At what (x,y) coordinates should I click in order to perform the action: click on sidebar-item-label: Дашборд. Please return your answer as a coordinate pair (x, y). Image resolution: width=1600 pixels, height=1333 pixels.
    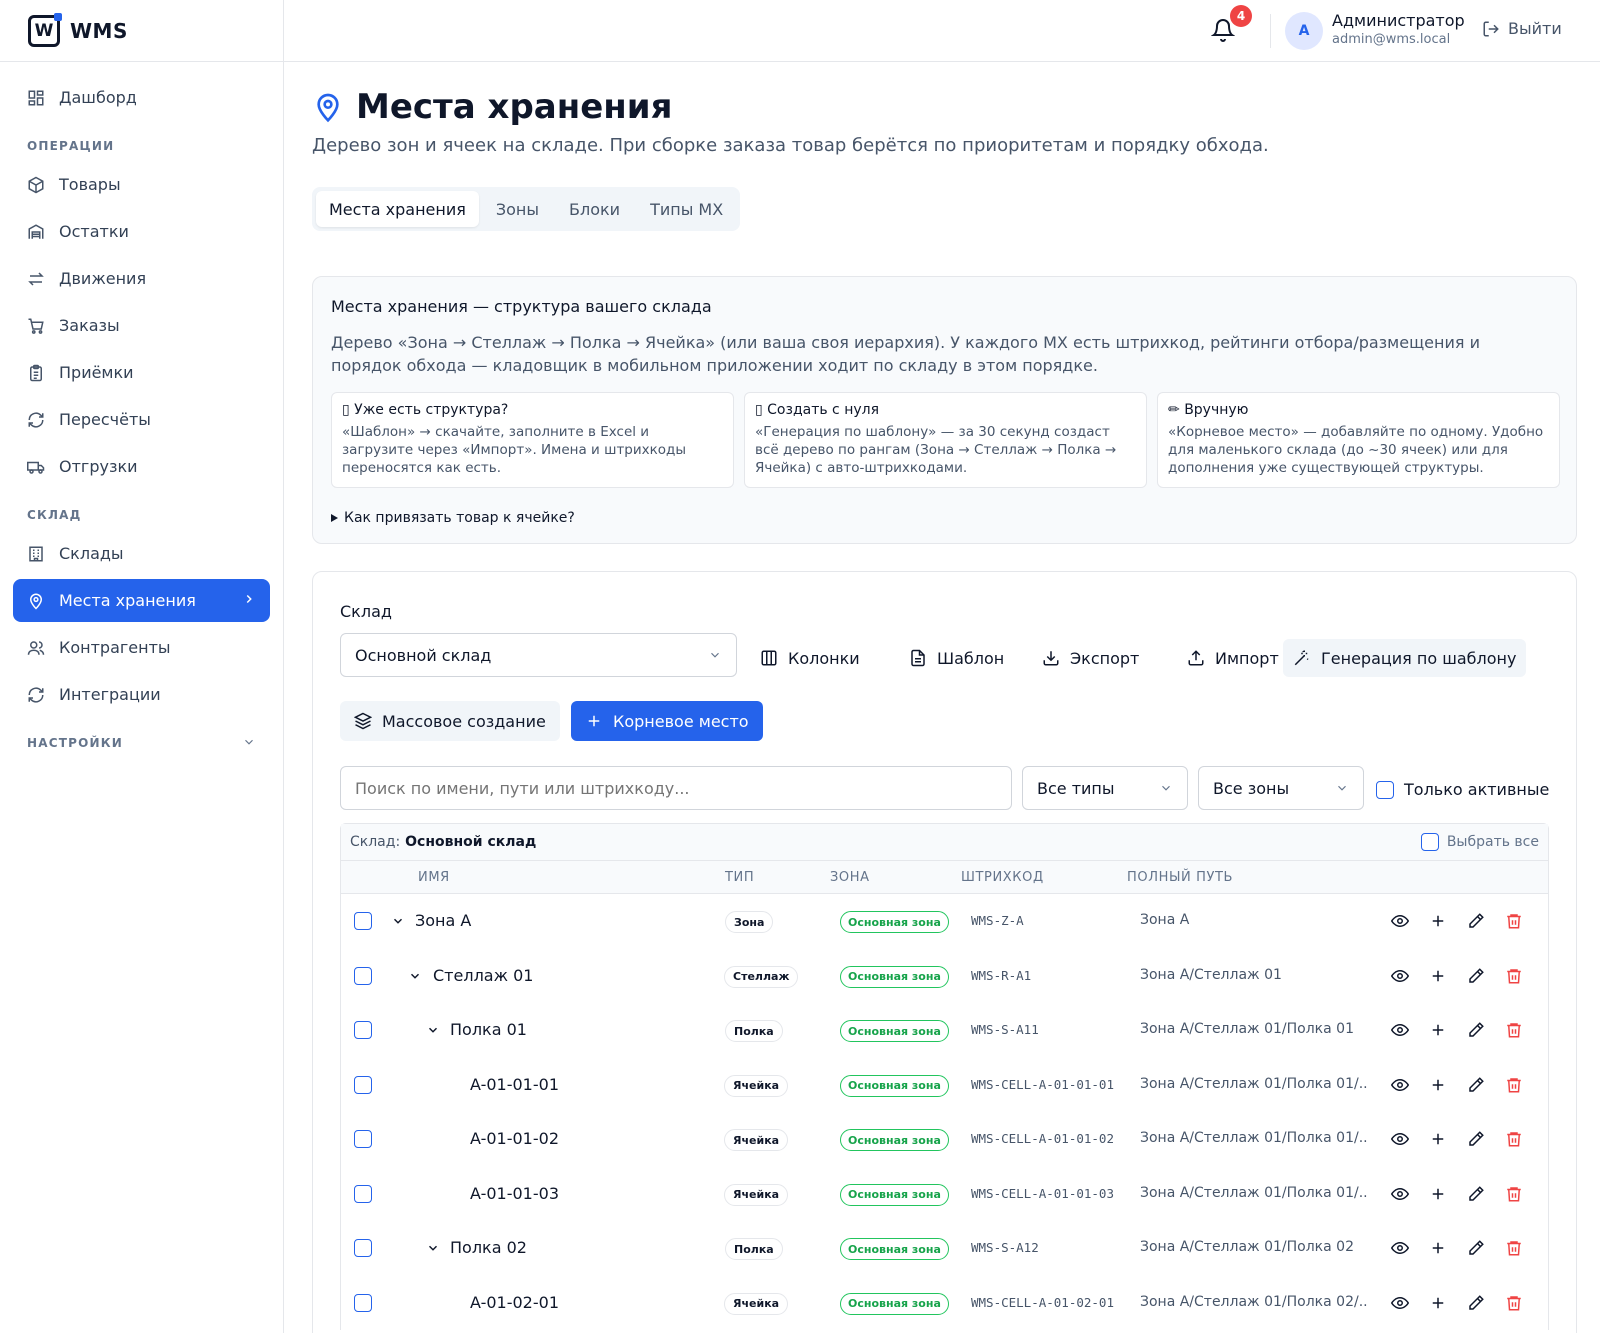
    Looking at the image, I should click on (98, 97).